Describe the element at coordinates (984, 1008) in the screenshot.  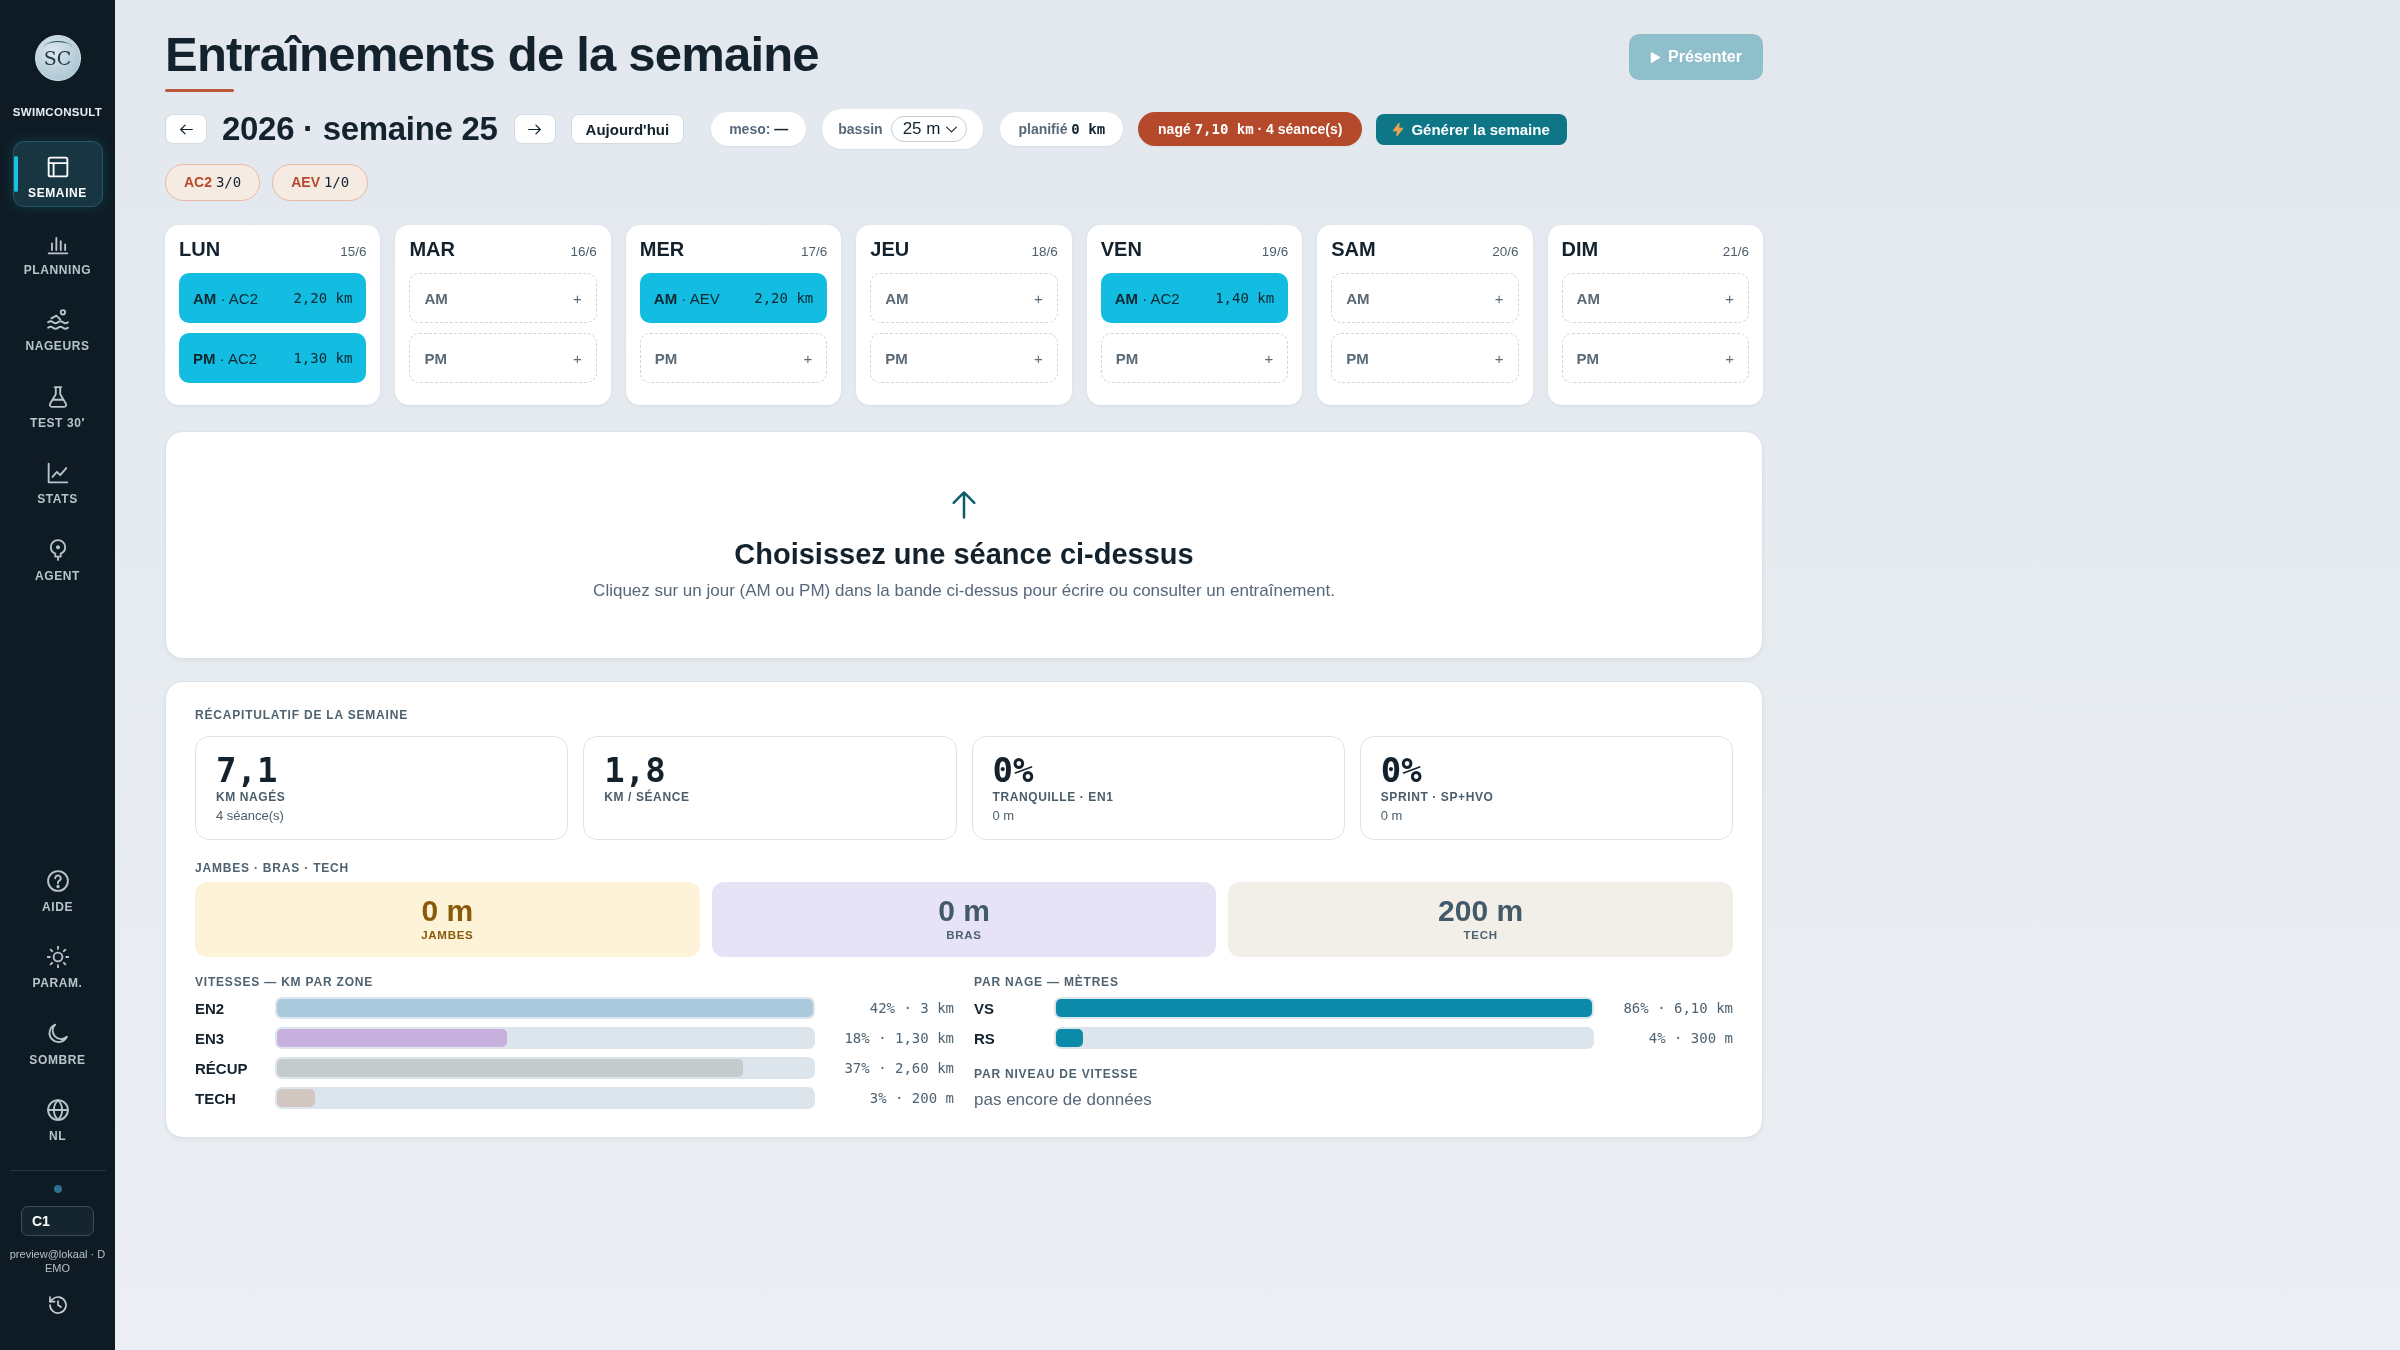
I see `stroke-label: VS` at that location.